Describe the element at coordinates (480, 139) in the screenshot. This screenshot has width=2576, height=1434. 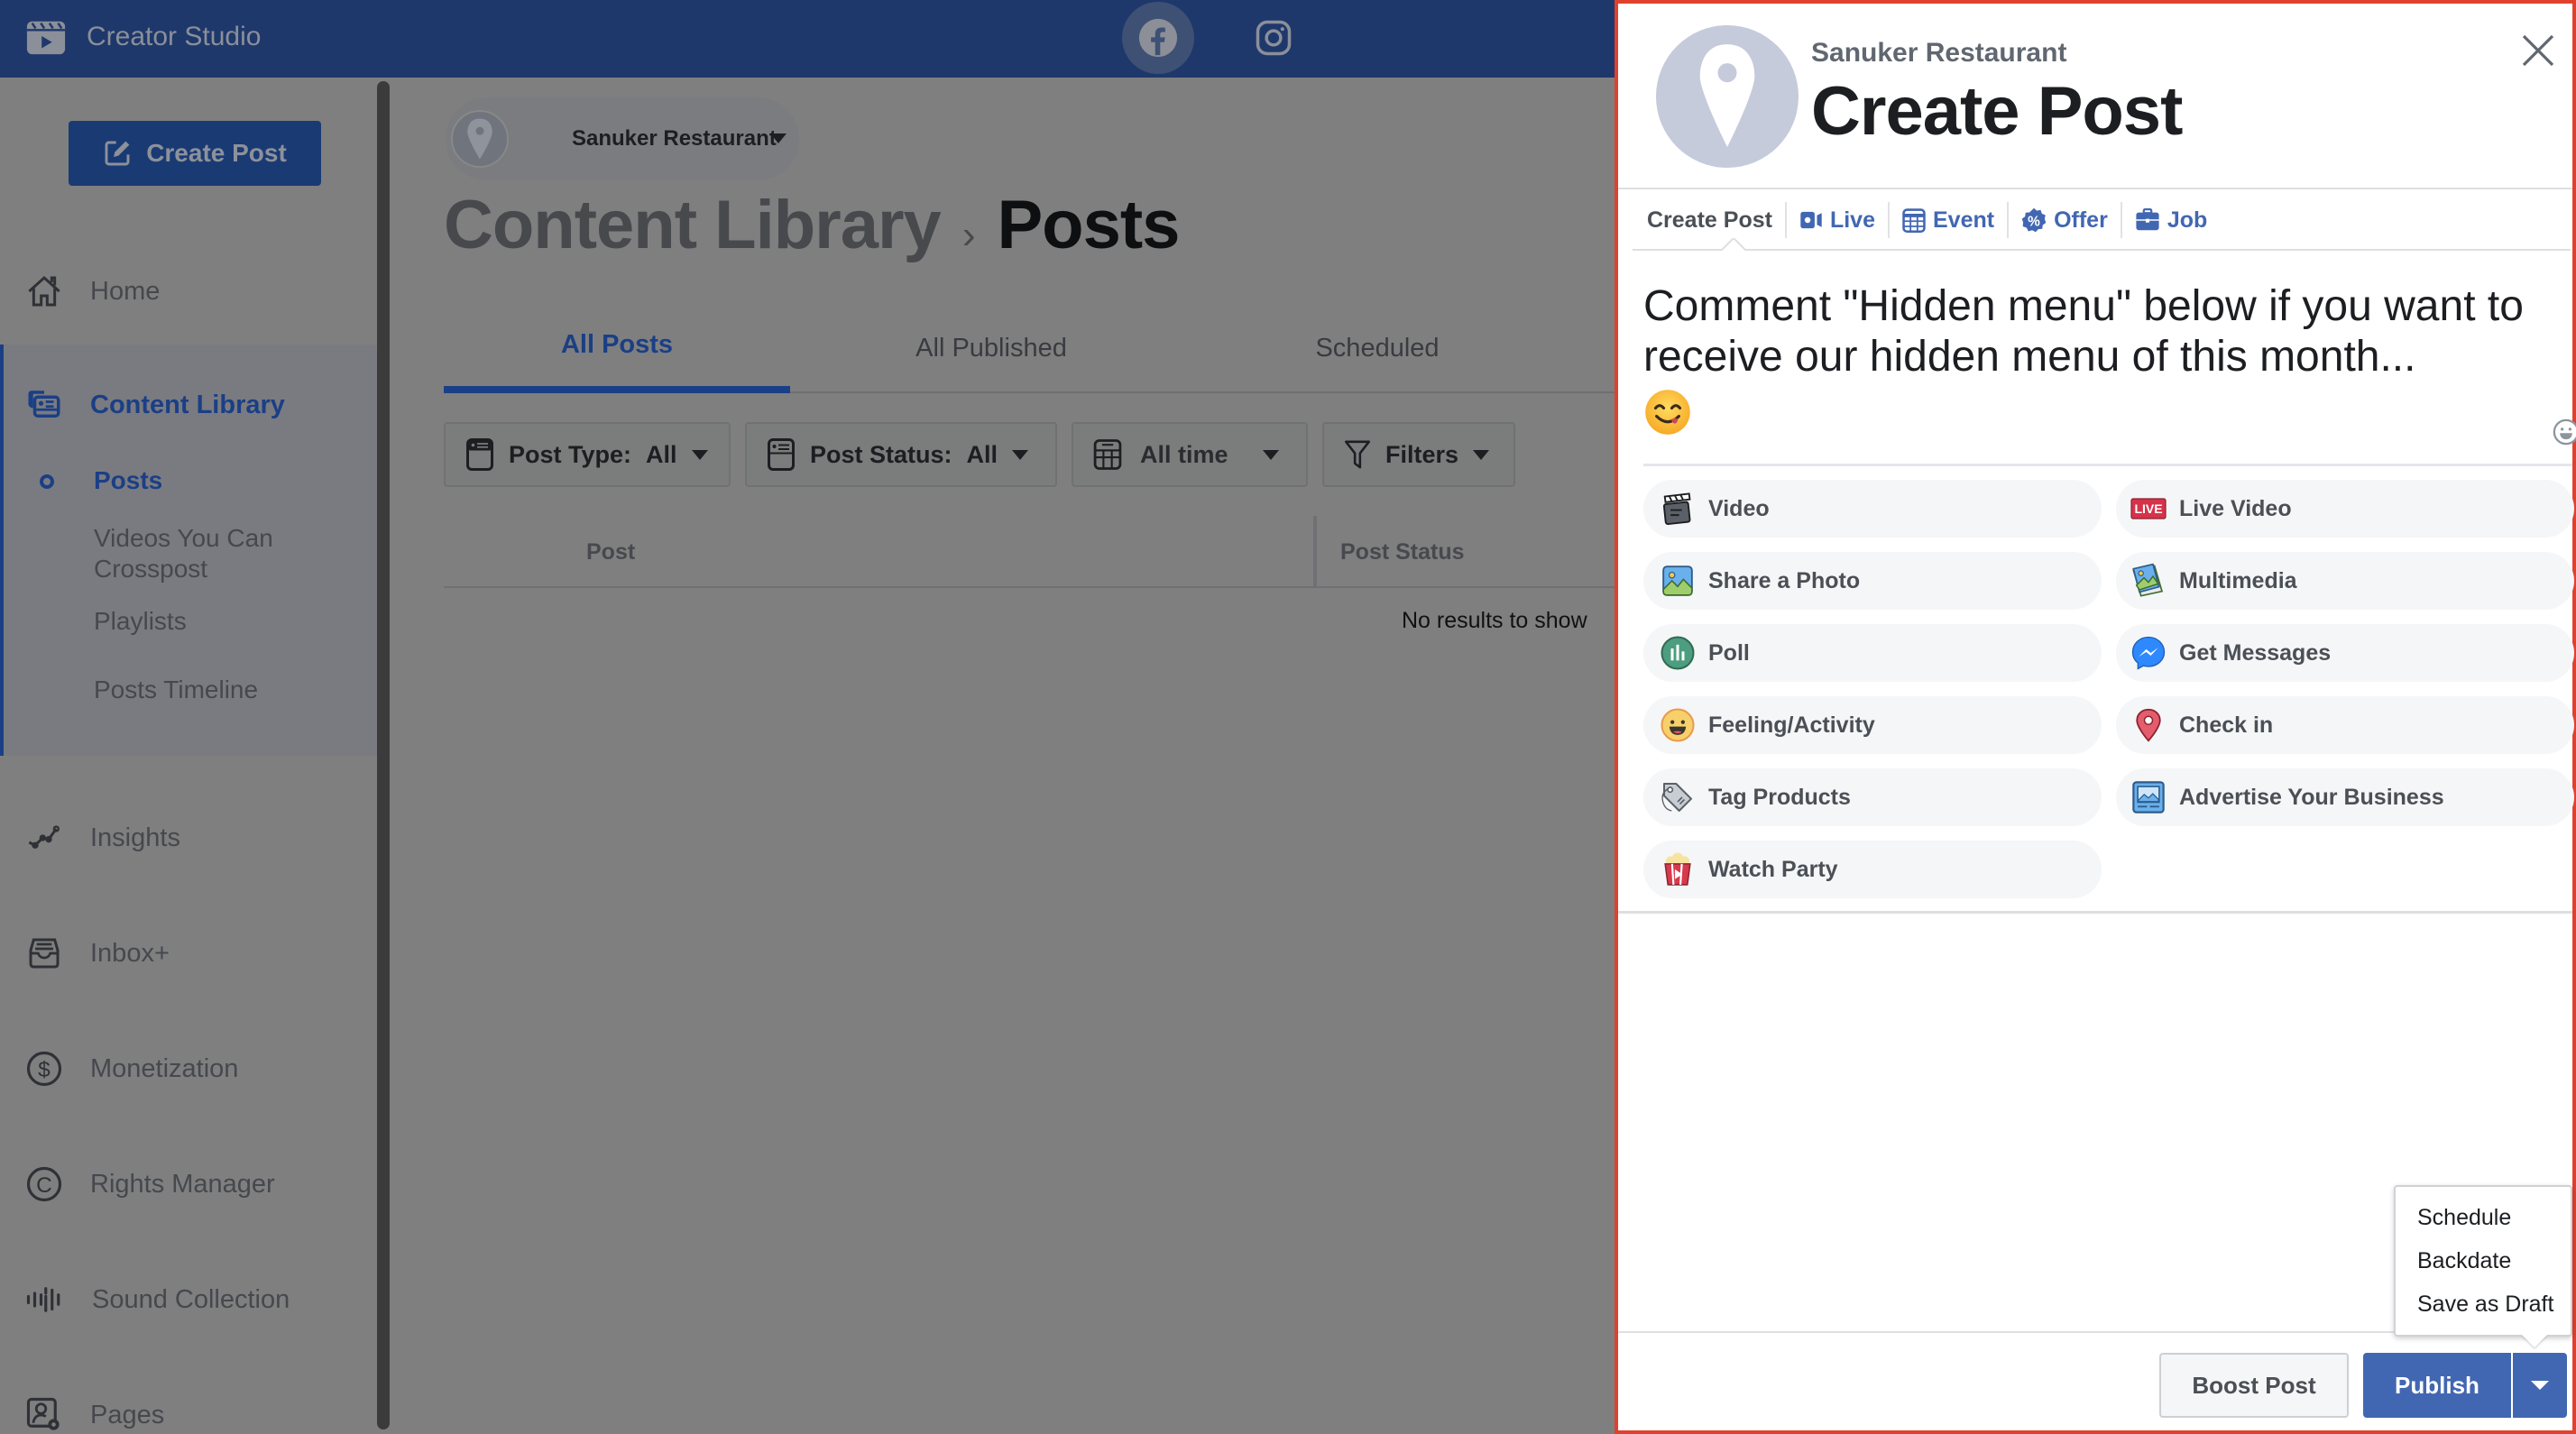
I see `page-avatar` at that location.